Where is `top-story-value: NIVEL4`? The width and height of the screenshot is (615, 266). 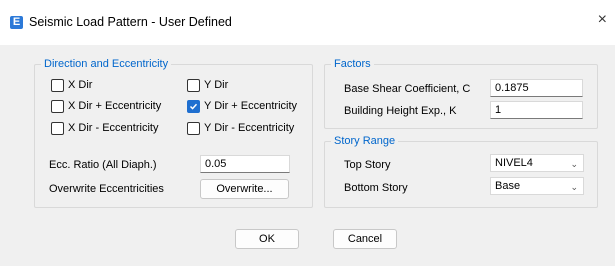
top-story-value: NIVEL4 is located at coordinates (514, 163).